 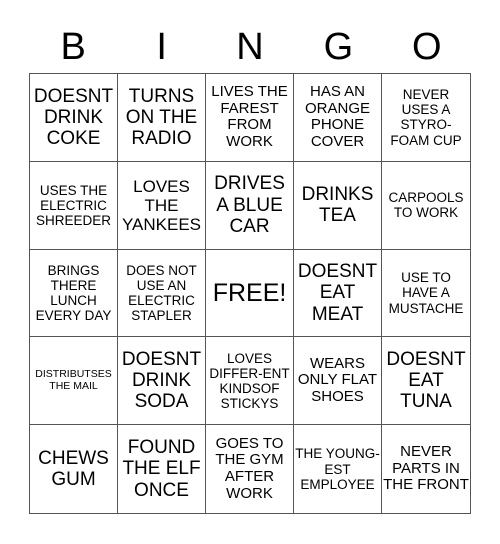 What do you see at coordinates (74, 205) in the screenshot?
I see `bingo-cell: USES THE ELECTRIC SHREEDER` at bounding box center [74, 205].